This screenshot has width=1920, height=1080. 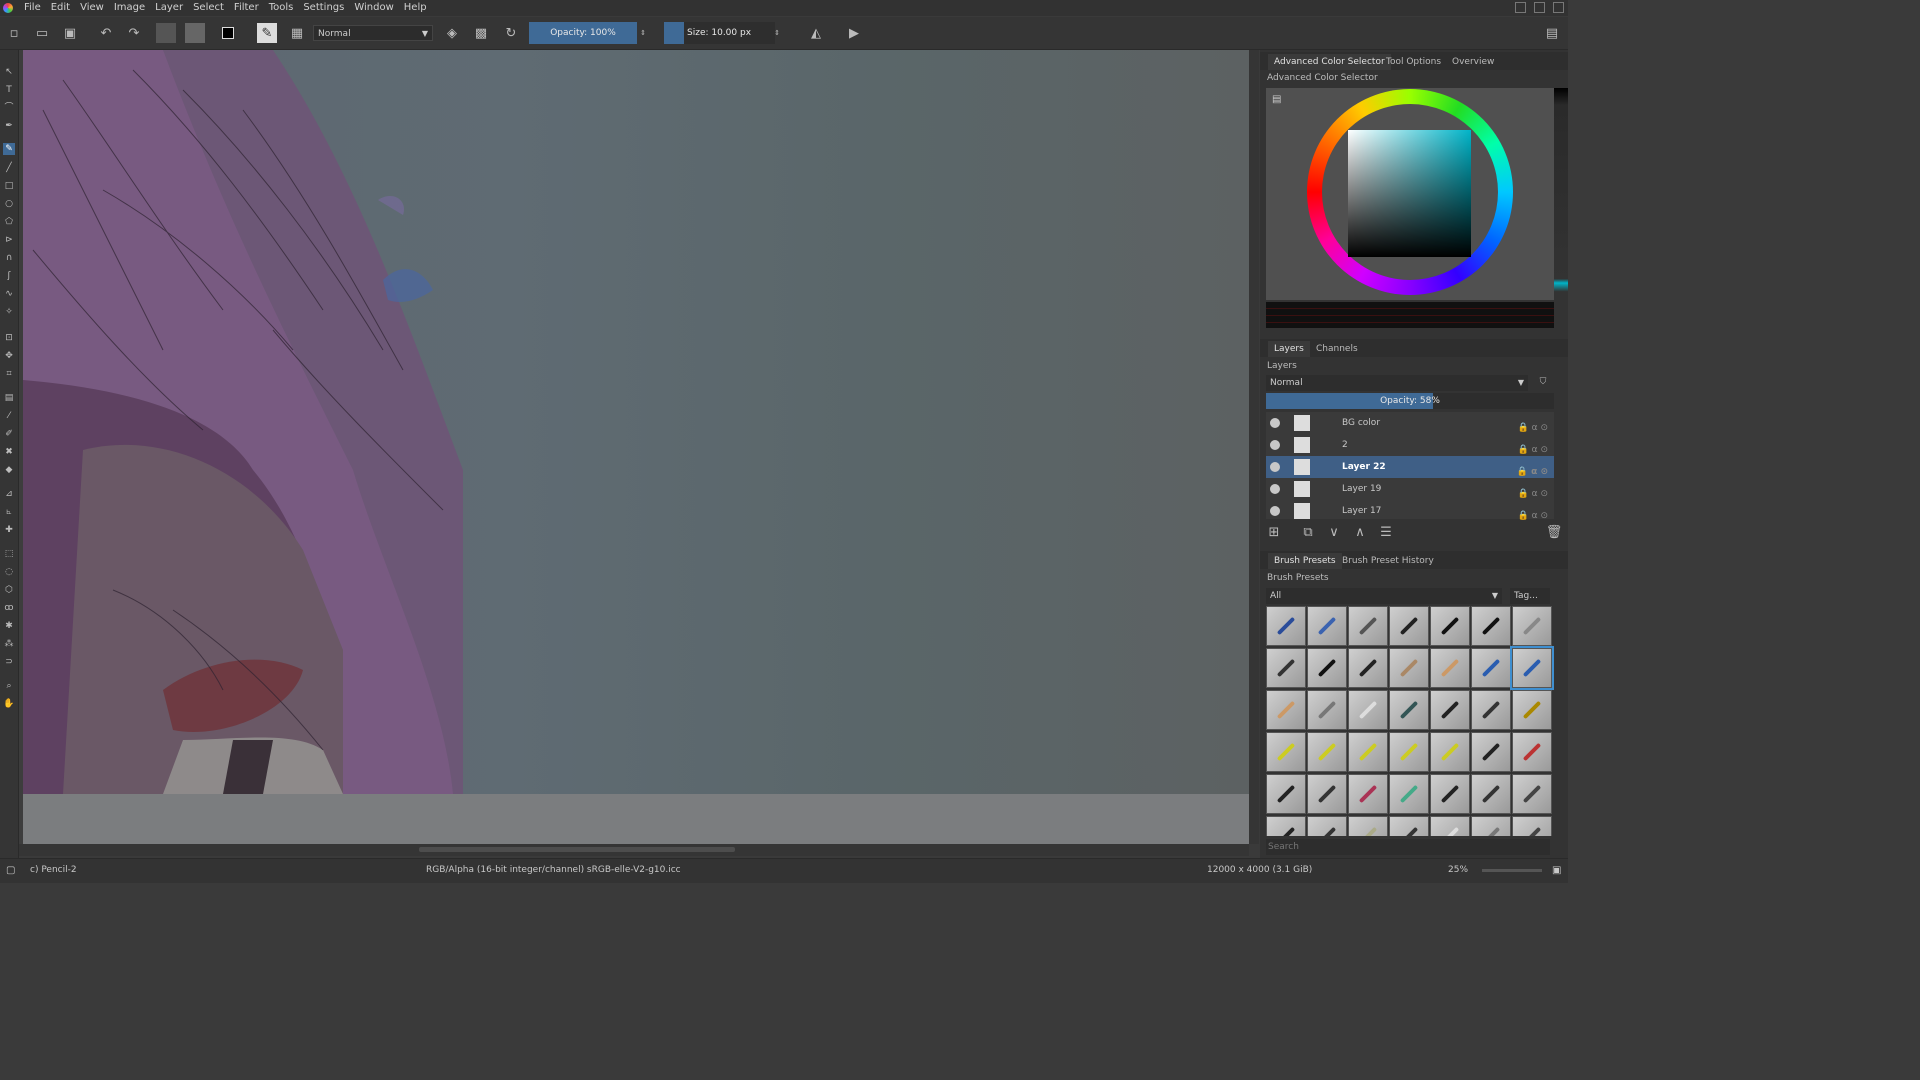 I want to click on brush-editor-icon: ✎, so click(x=267, y=33).